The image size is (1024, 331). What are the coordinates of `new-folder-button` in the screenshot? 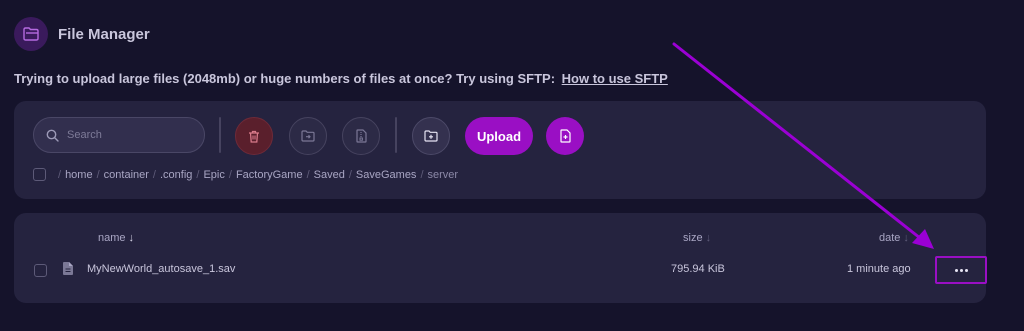 It's located at (431, 136).